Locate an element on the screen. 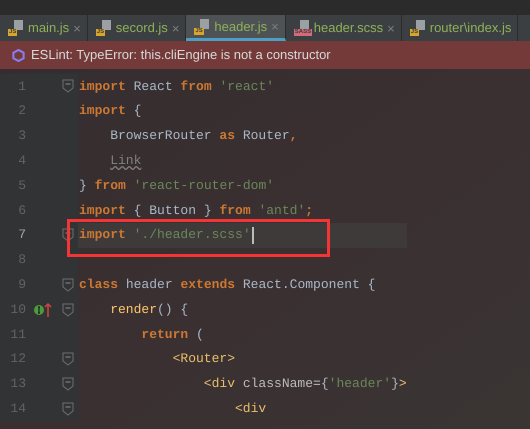 This screenshot has width=530, height=429. error-message: ESLint: TypeError: this.cliEngine is not a constructor is located at coordinates (181, 55).